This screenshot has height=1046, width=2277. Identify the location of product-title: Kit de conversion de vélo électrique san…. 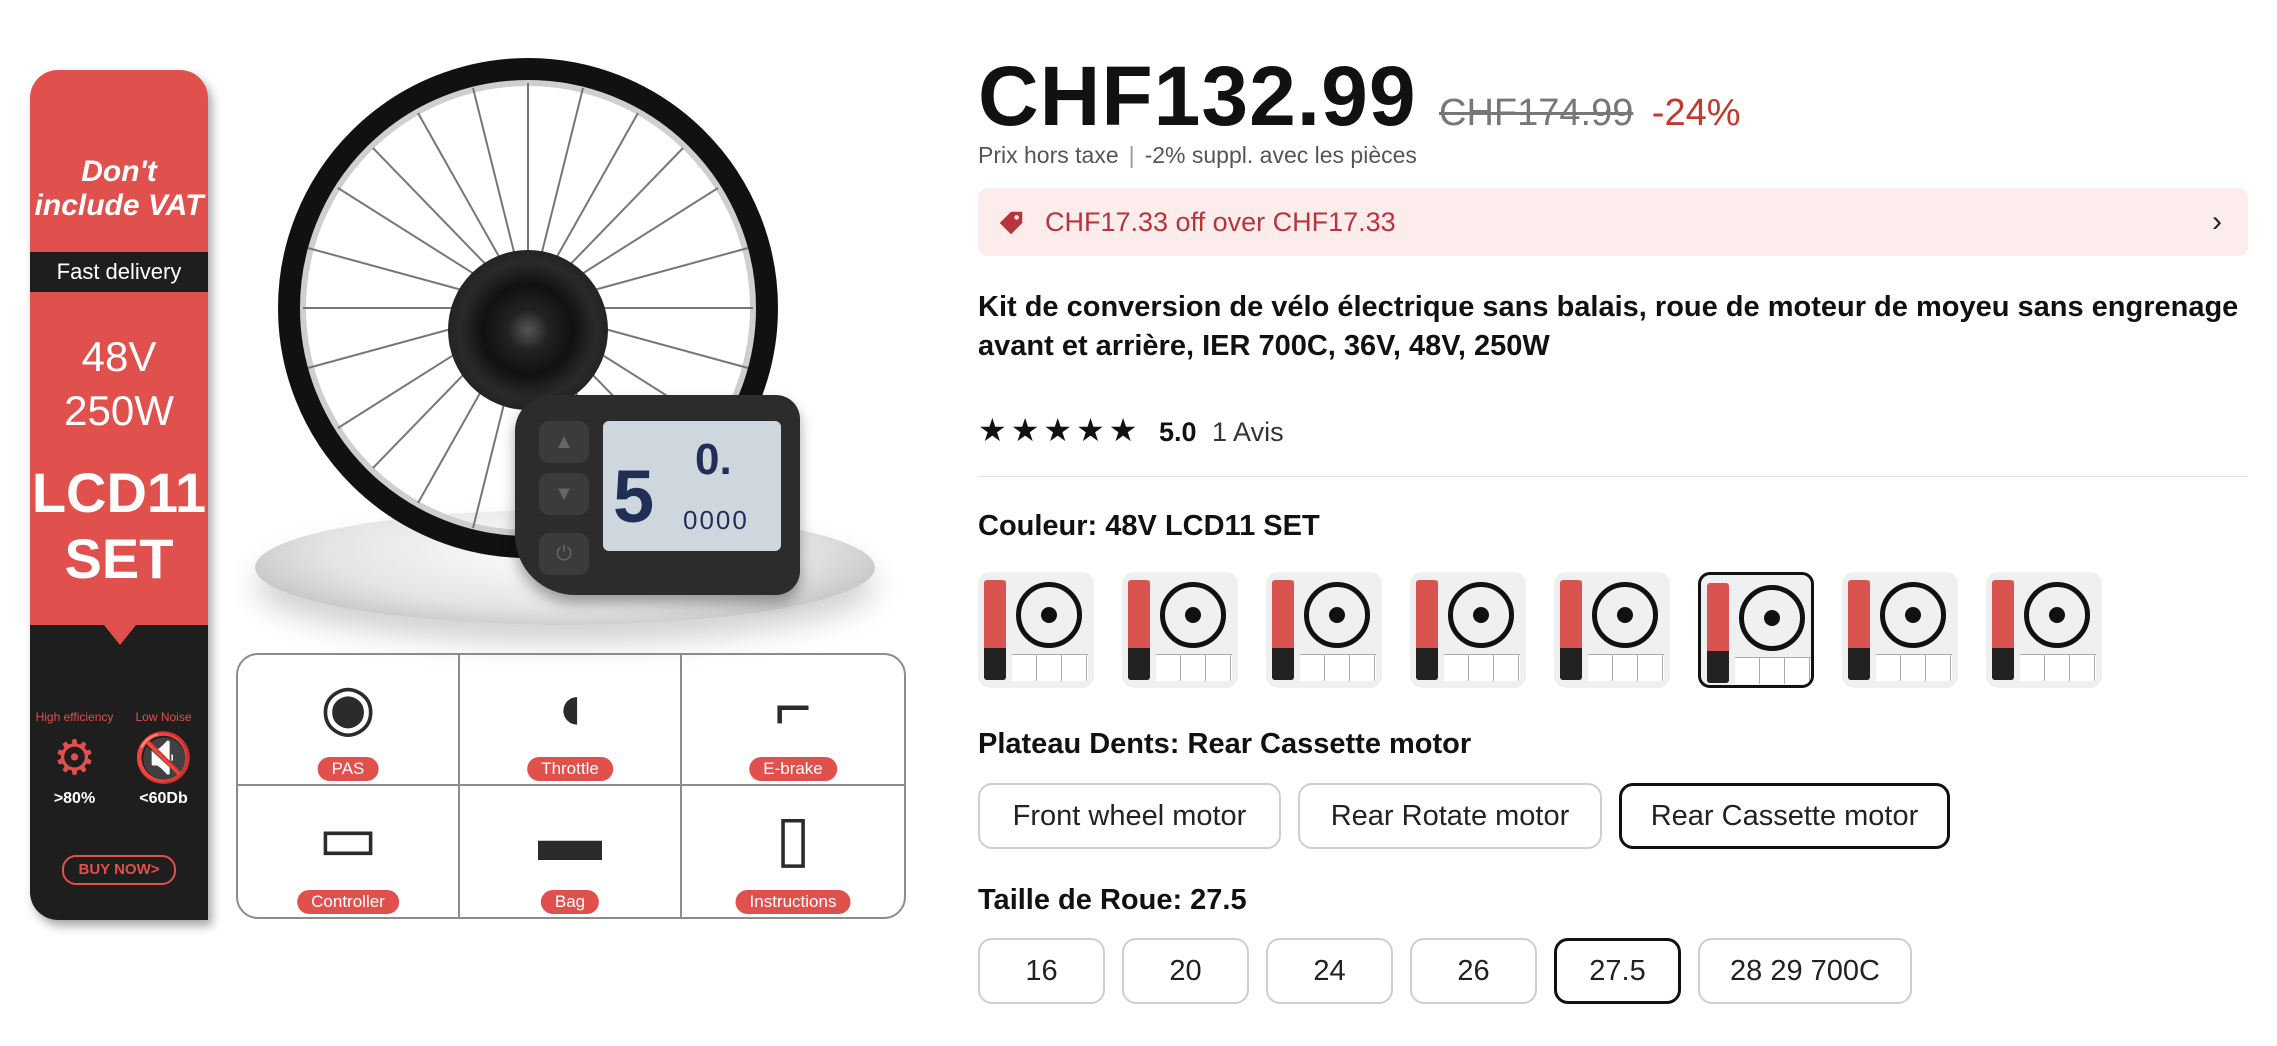
(1608, 326).